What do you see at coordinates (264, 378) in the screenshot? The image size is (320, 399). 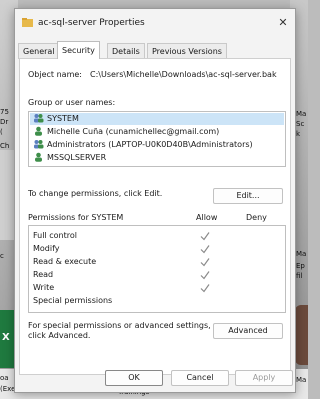 I see `apply-button: Apply` at bounding box center [264, 378].